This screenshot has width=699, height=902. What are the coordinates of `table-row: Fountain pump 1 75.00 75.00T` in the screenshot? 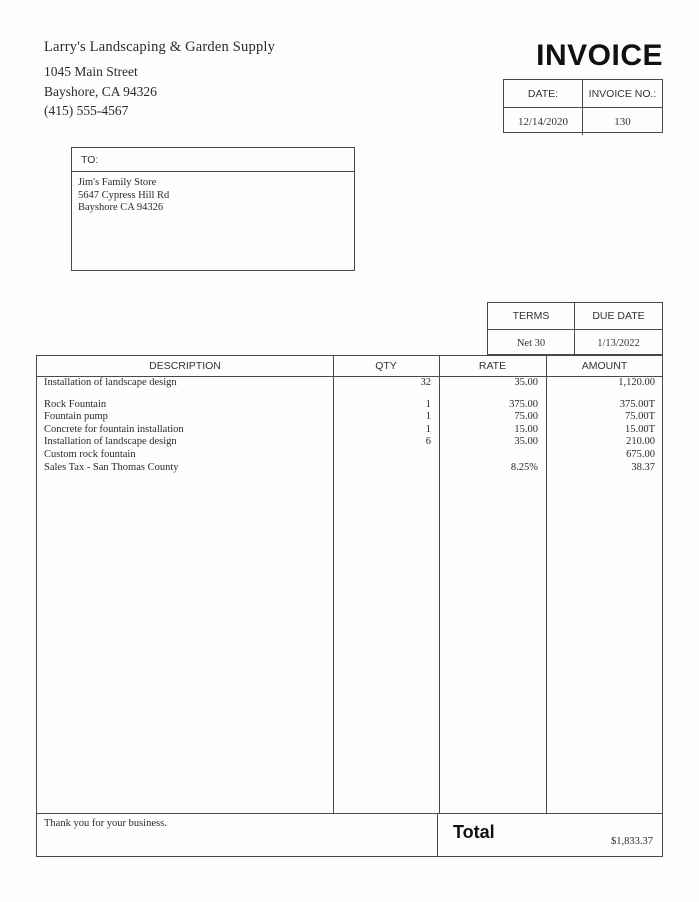 It's located at (349, 417).